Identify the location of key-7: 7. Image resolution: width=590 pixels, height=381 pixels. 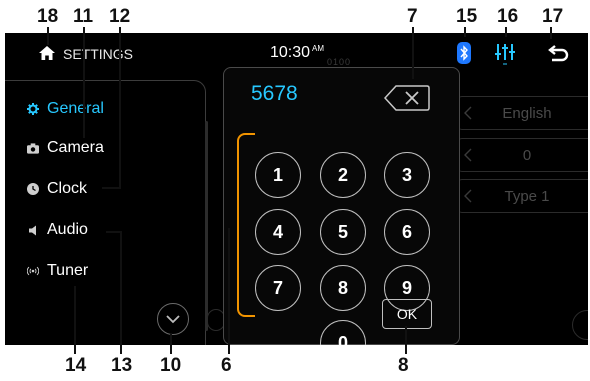
(278, 288).